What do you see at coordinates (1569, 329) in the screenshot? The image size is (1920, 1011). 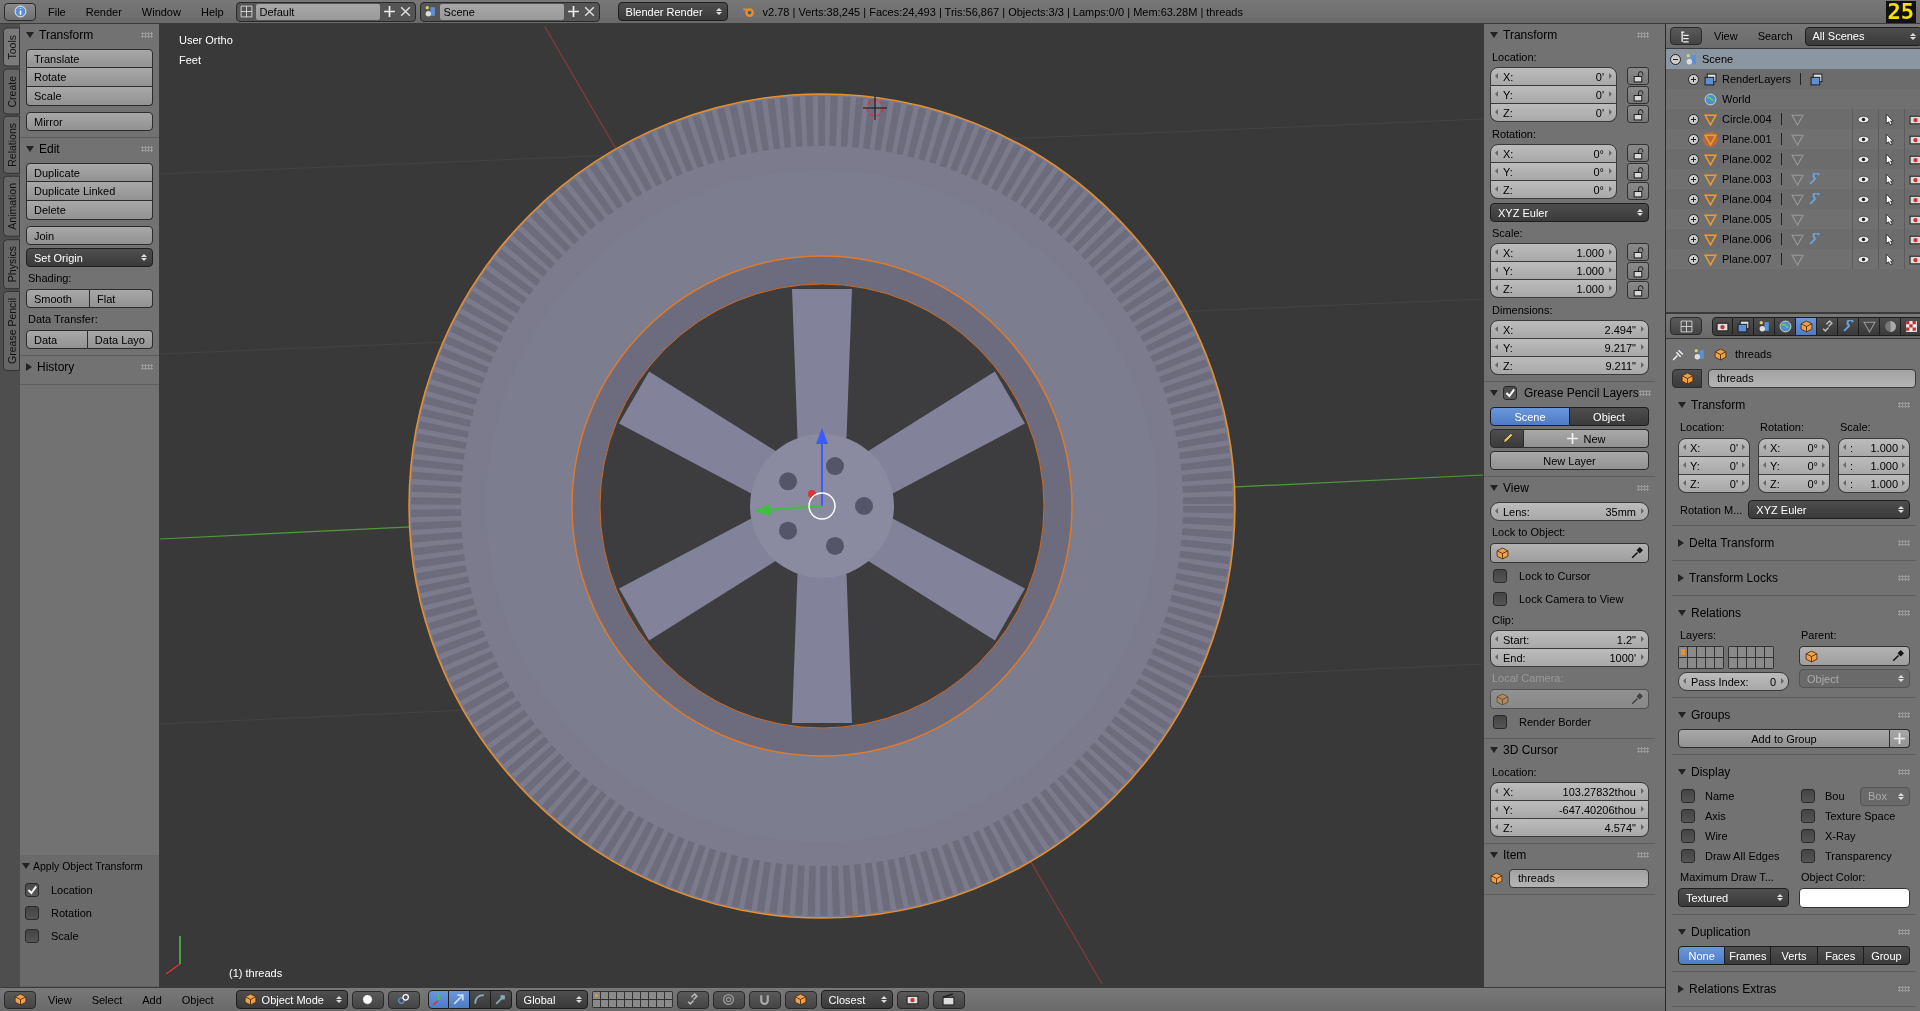 I see `number-field: X: 2.494"` at bounding box center [1569, 329].